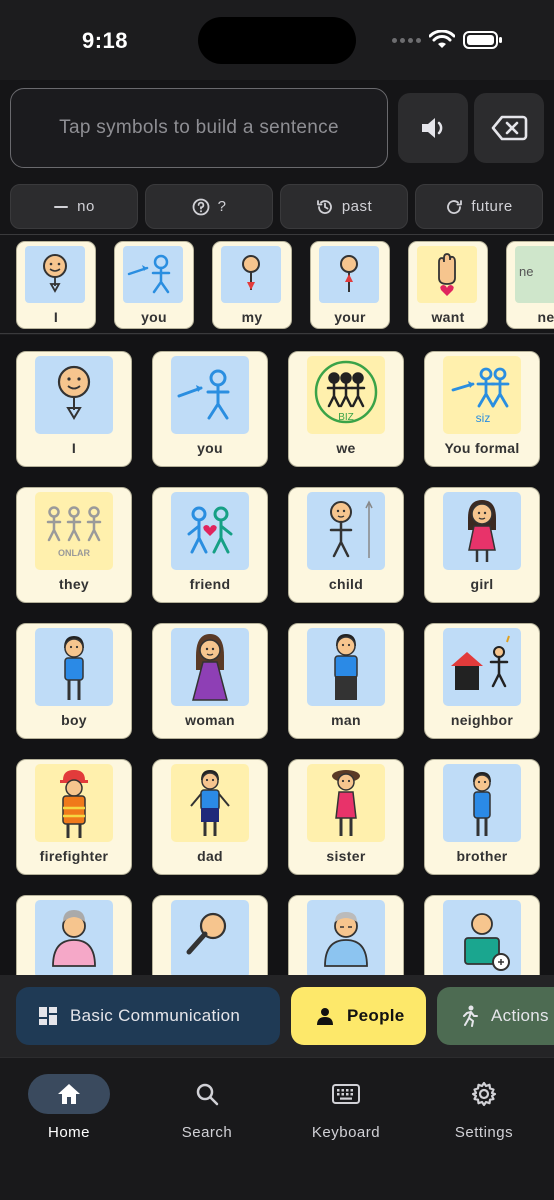  Describe the element at coordinates (155, 1015) in the screenshot. I see `category-label: Basic Communication` at that location.